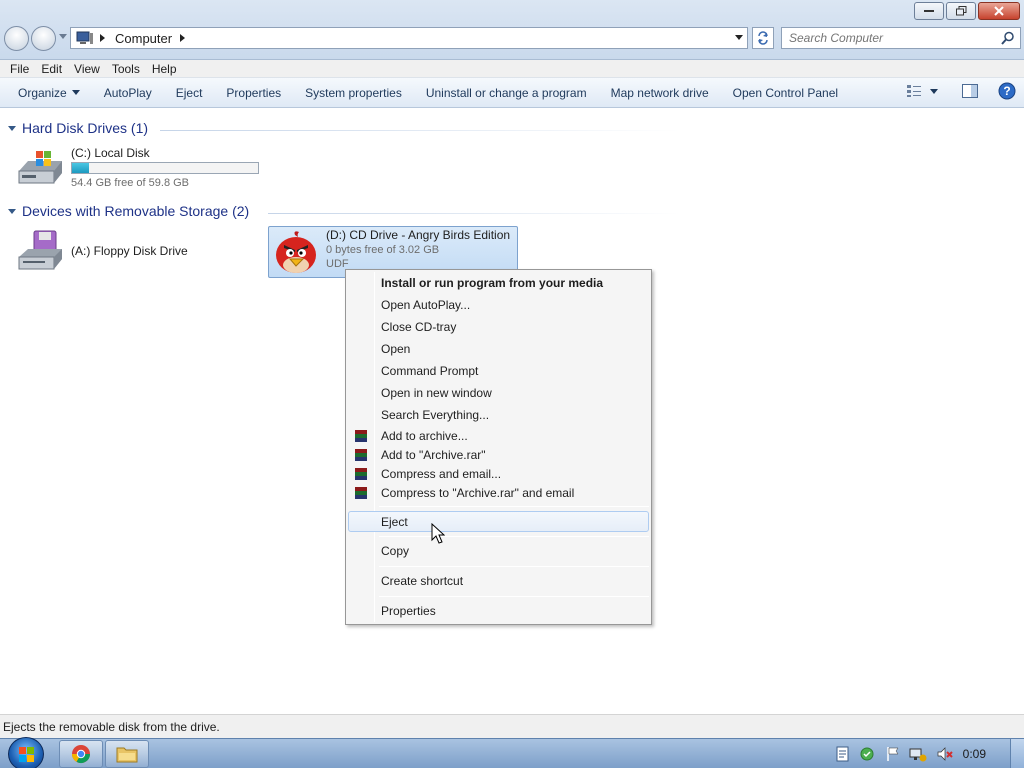 The image size is (1024, 768). I want to click on system-tray, so click(895, 754).